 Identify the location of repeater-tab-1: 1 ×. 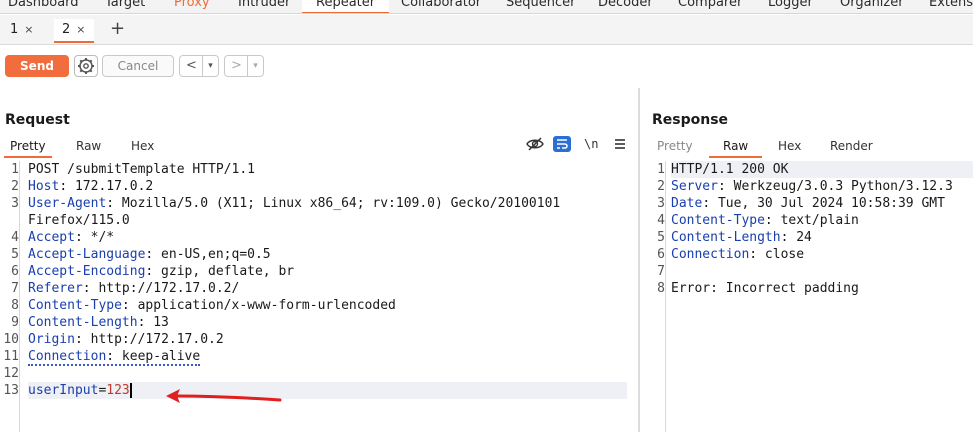
(22, 31).